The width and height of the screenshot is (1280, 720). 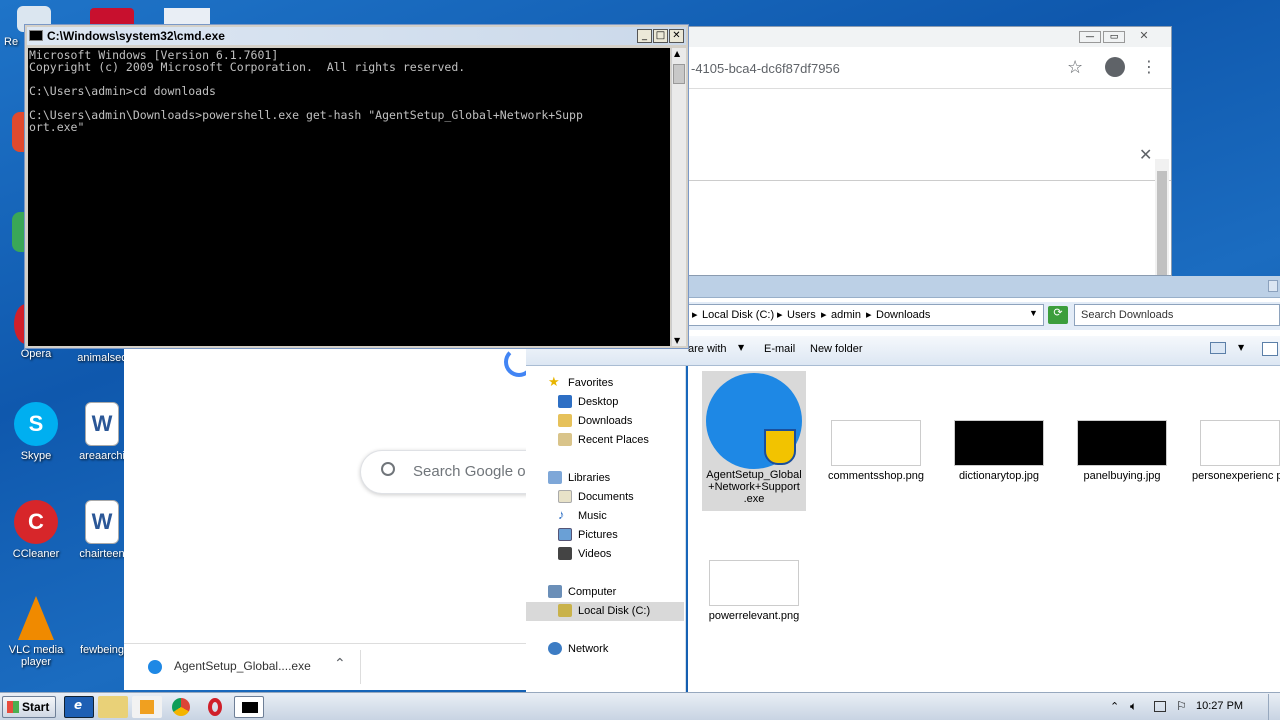 What do you see at coordinates (677, 340) in the screenshot?
I see `scroll-down-arrow-icon: ▼` at bounding box center [677, 340].